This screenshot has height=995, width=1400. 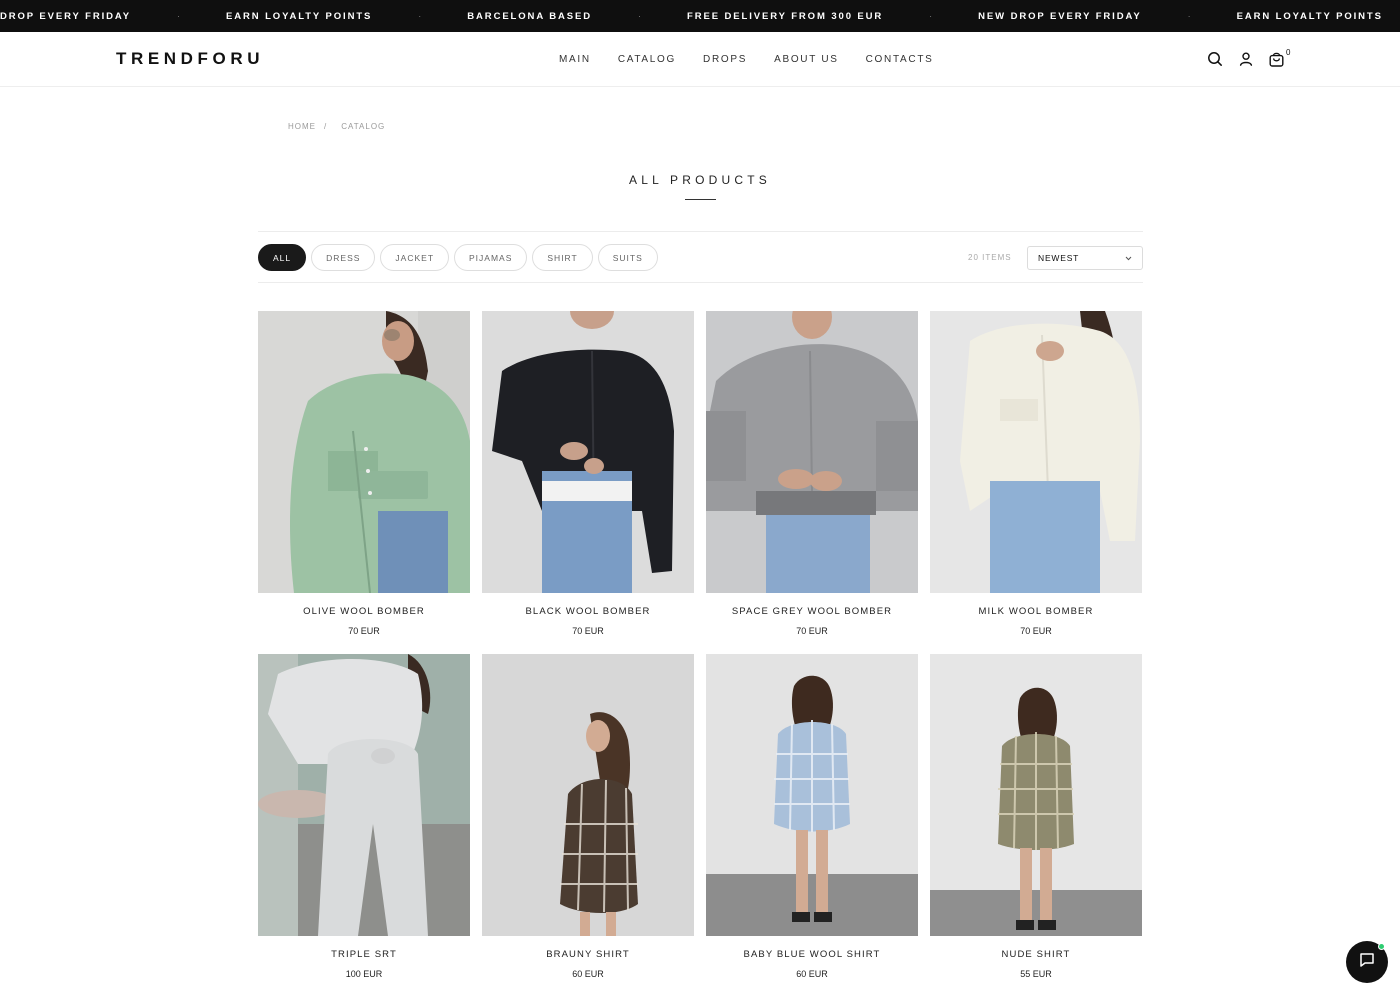 What do you see at coordinates (785, 16) in the screenshot?
I see `ticker-item: Free delivery from 300 EUR` at bounding box center [785, 16].